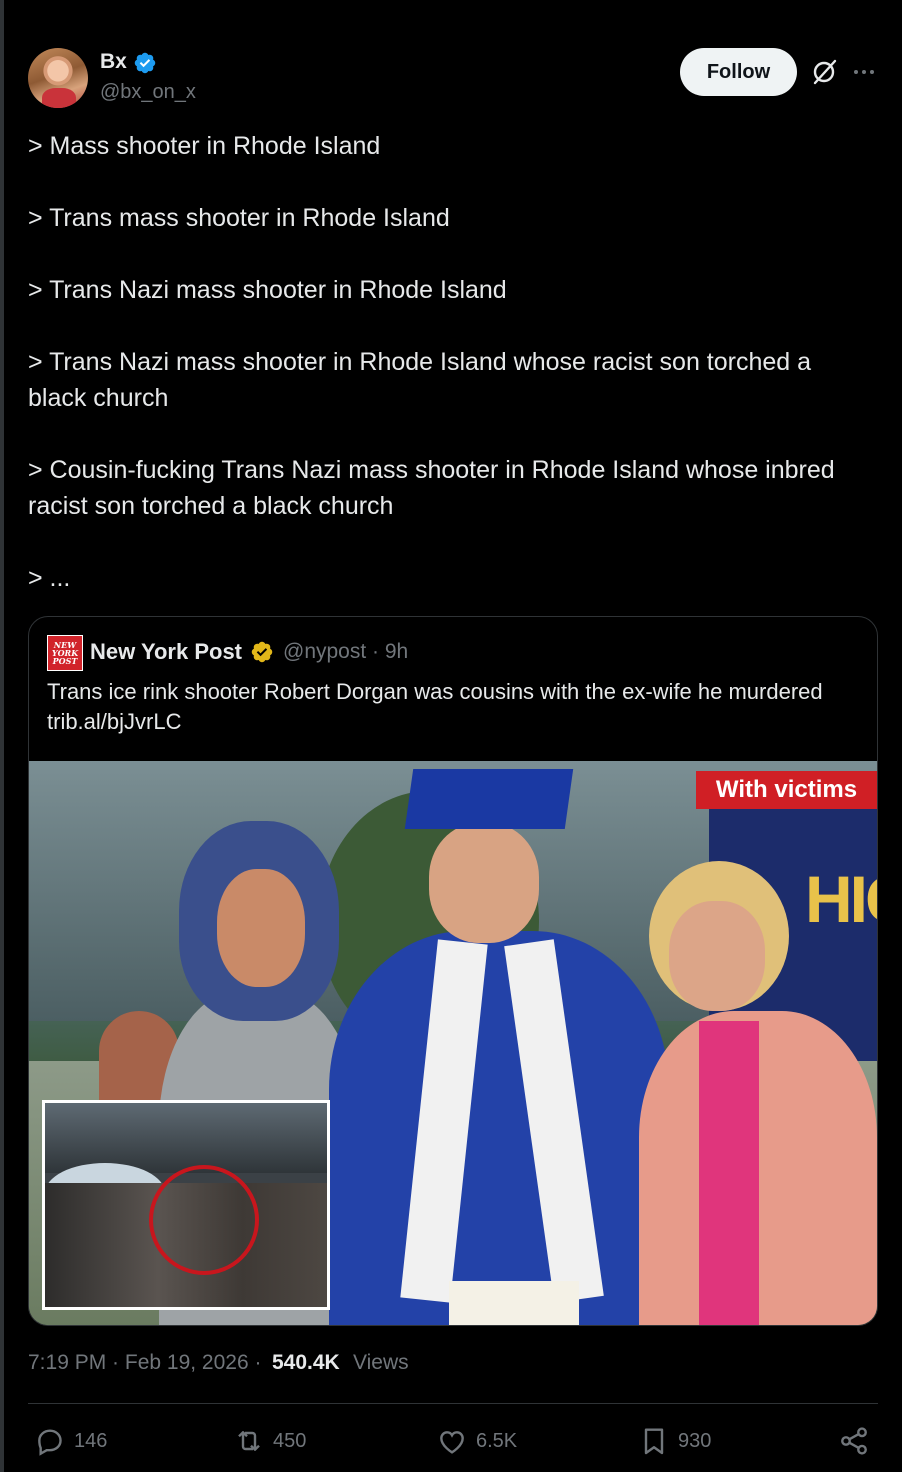 Image resolution: width=902 pixels, height=1472 pixels. I want to click on grok-icon, so click(824, 72).